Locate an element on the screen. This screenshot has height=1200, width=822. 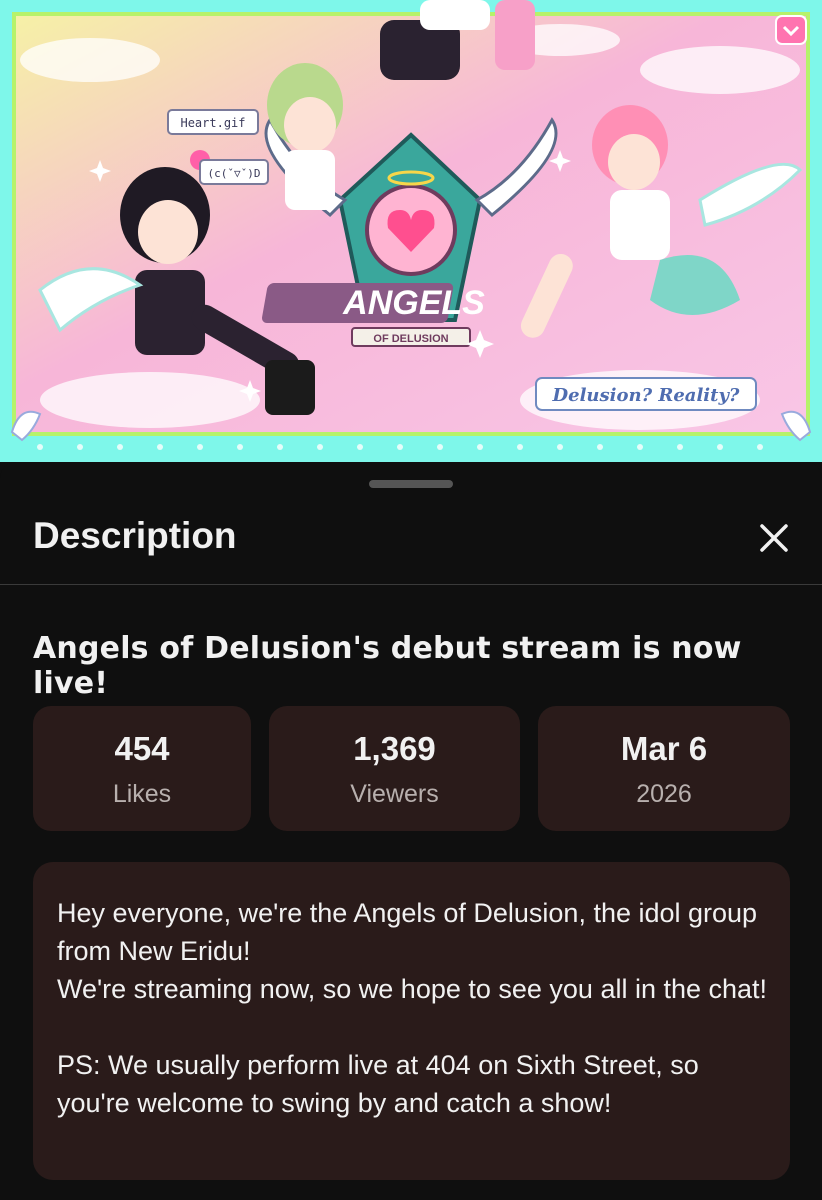
sticker-heart-gif: Heart.gif is located at coordinates (213, 122).